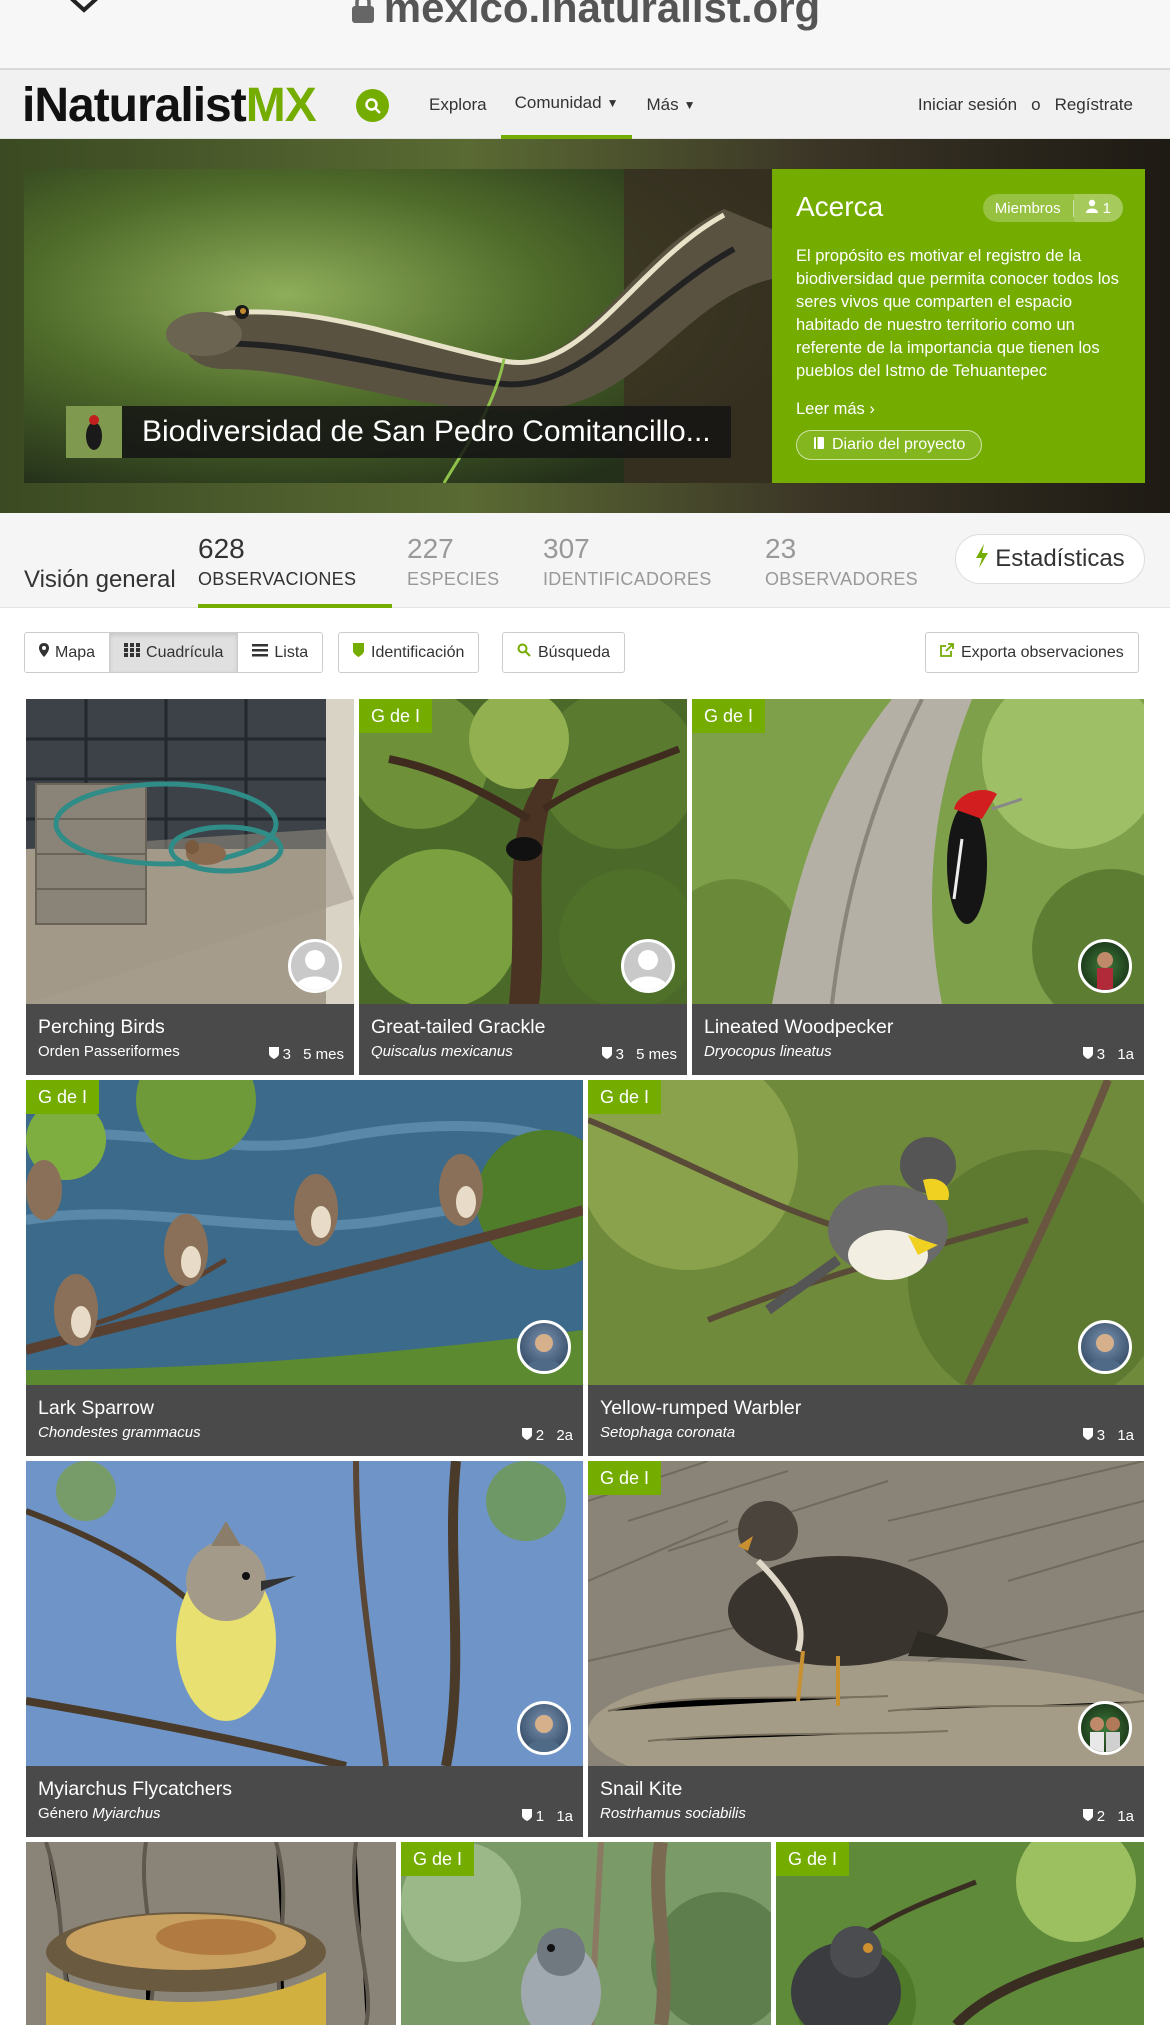  Describe the element at coordinates (260, 652) in the screenshot. I see `list-icon` at that location.